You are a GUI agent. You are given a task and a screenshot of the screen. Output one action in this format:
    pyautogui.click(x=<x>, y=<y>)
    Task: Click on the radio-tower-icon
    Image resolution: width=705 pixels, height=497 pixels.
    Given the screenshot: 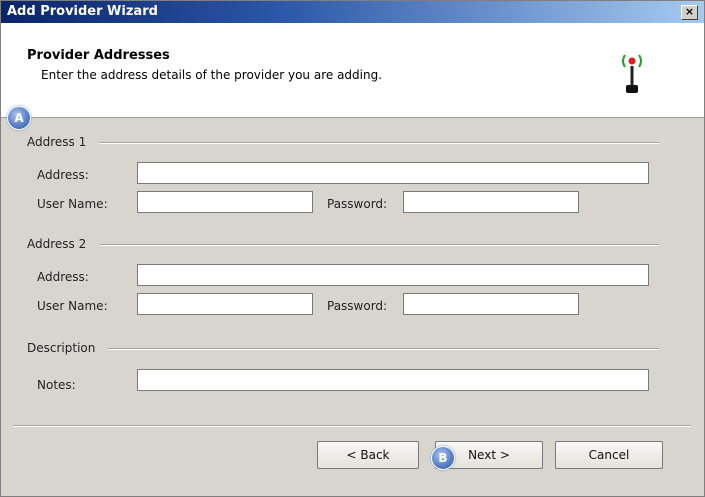 What is the action you would take?
    pyautogui.click(x=632, y=73)
    